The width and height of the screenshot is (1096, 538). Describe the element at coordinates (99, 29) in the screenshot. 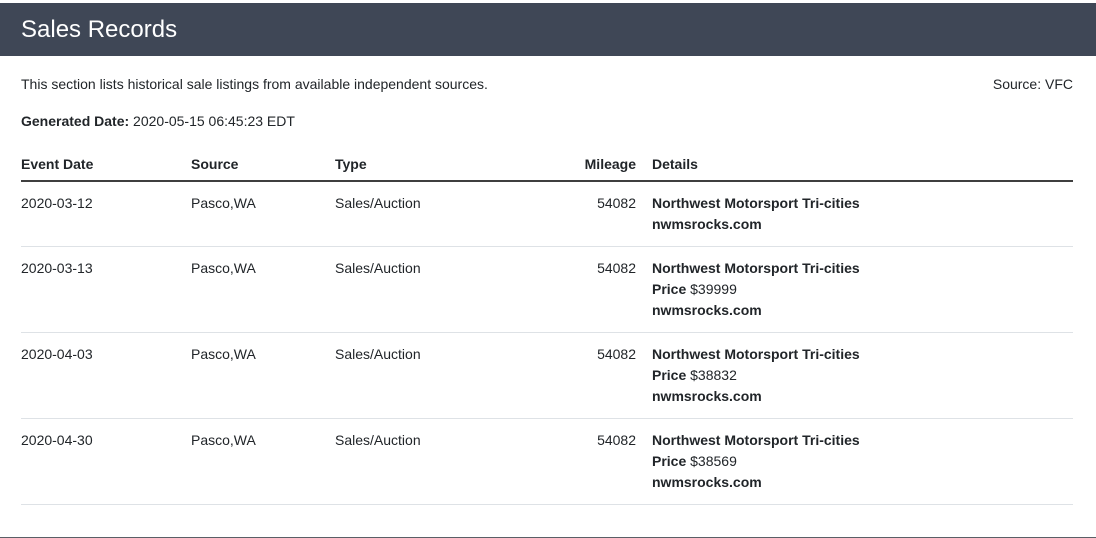

I see `page-title: Sales Records` at that location.